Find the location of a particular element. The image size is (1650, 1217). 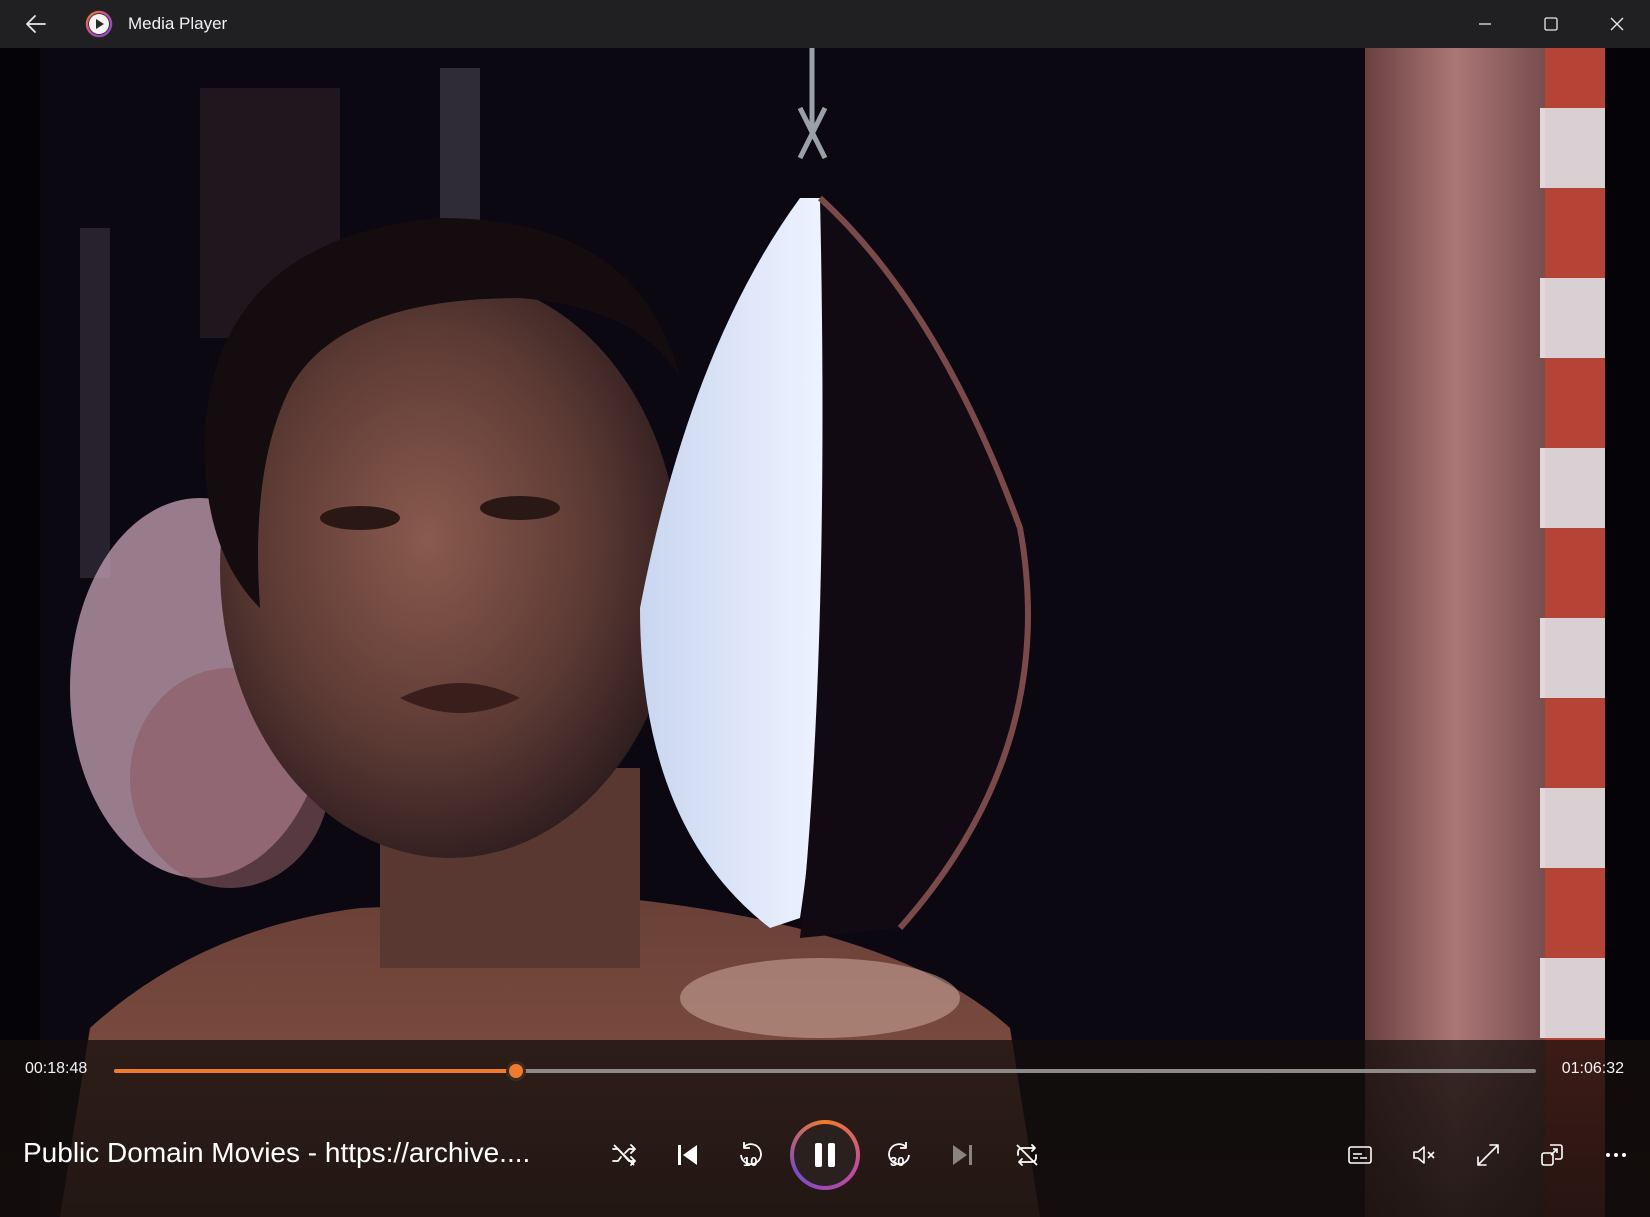

title-bar: Media Player is located at coordinates (825, 24).